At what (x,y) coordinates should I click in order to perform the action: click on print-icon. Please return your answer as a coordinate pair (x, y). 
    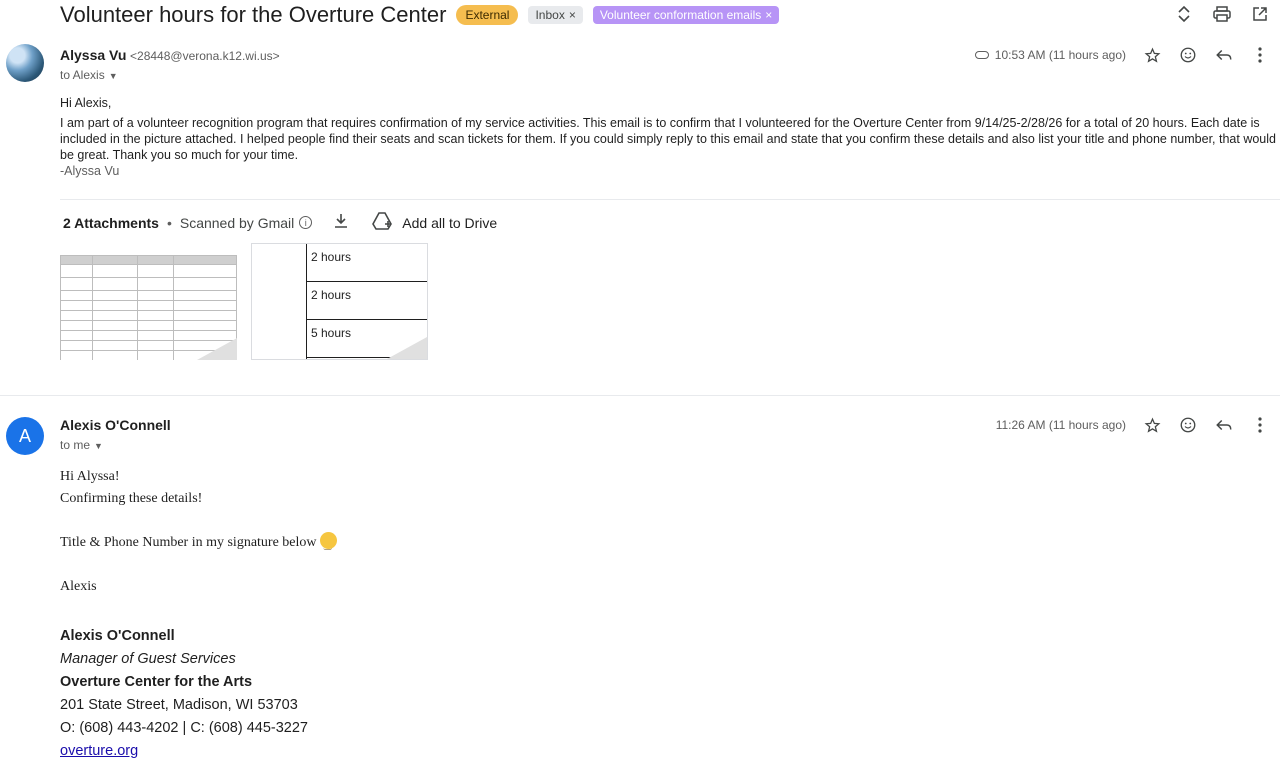
    Looking at the image, I should click on (1222, 14).